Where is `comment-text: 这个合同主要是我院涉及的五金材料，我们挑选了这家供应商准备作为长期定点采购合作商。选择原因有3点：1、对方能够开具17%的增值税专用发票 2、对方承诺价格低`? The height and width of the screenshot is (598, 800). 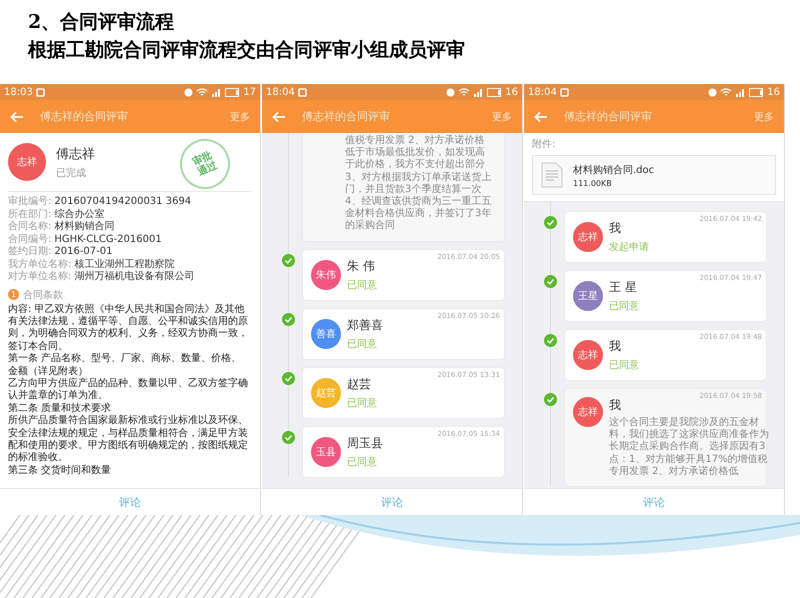
comment-text: 这个合同主要是我院涉及的五金材料，我们挑选了这家供应商准备作为长期定点采购合作商。选择原因有3点：1、对方能够开具17%的增值税专用发票 2、对方承诺价格低 is located at coordinates (689, 447).